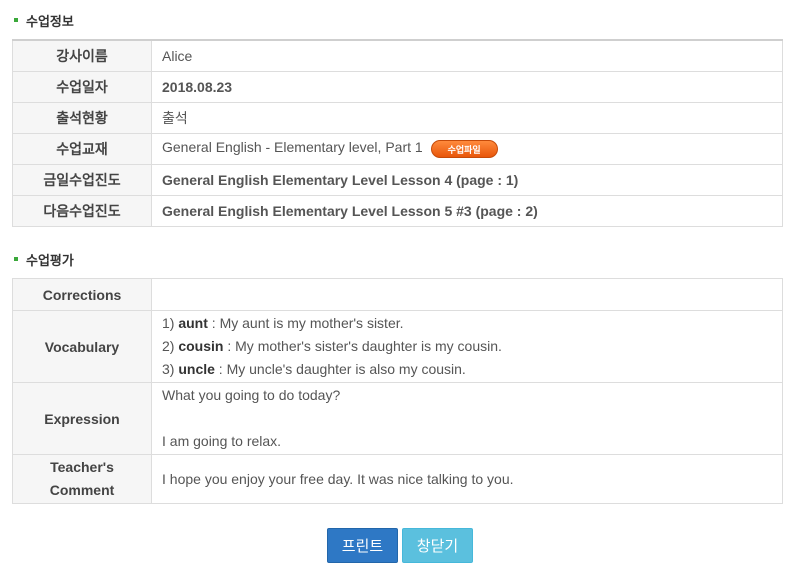  I want to click on class-date-label: 수업일자, so click(82, 86).